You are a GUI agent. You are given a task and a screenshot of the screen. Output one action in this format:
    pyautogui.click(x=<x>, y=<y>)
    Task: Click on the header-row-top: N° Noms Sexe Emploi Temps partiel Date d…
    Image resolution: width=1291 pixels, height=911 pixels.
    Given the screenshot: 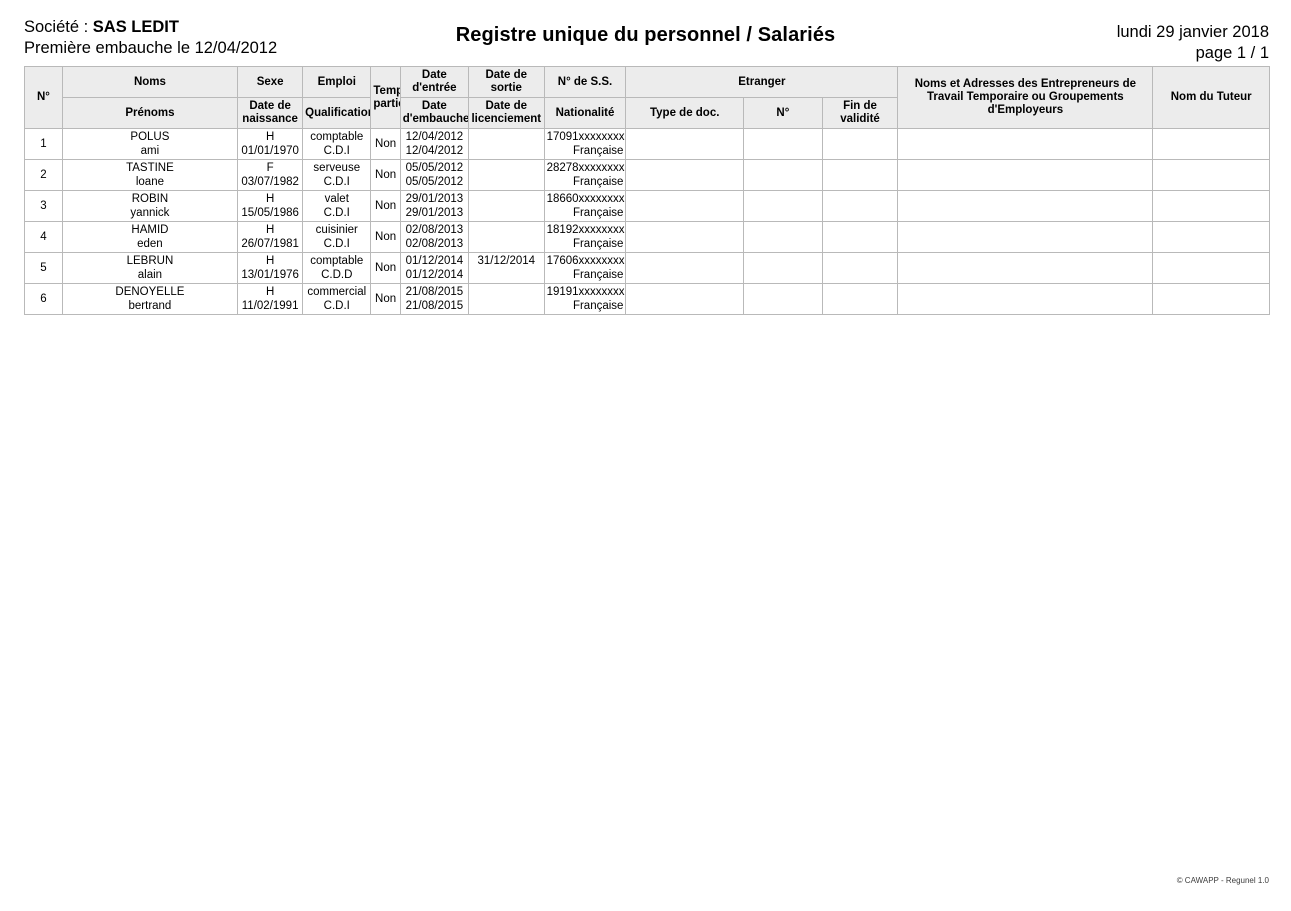 What is the action you would take?
    pyautogui.click(x=647, y=97)
    